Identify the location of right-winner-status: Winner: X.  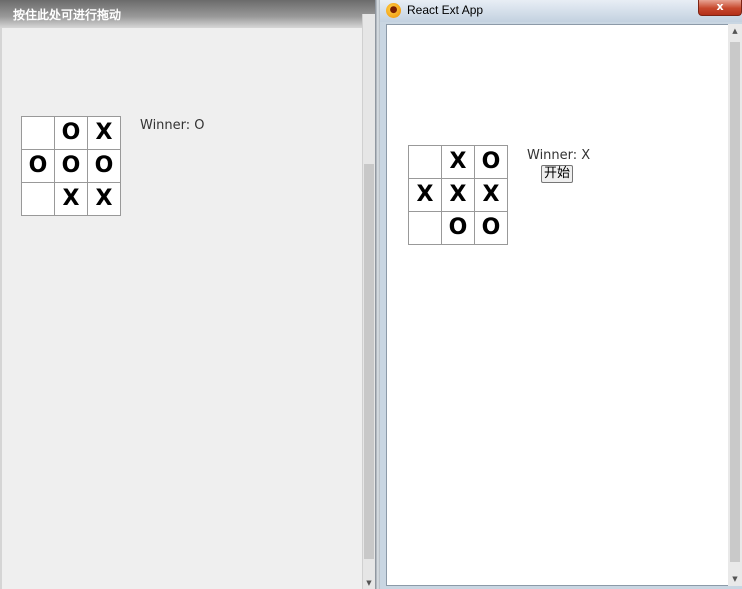
(559, 155).